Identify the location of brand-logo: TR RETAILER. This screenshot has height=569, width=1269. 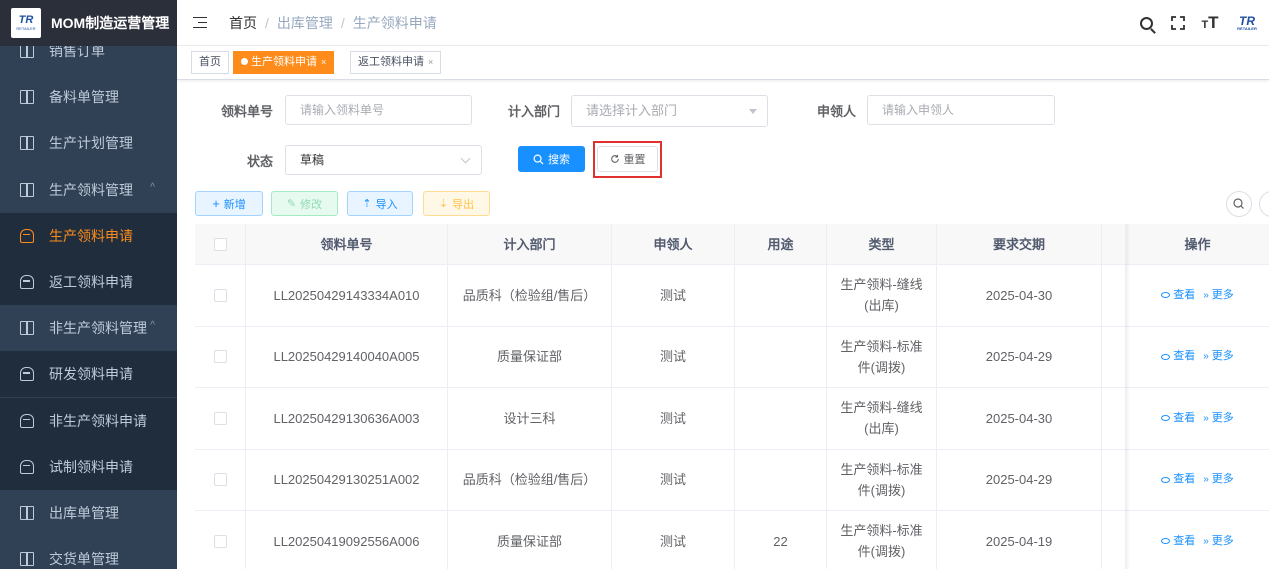
(1247, 23).